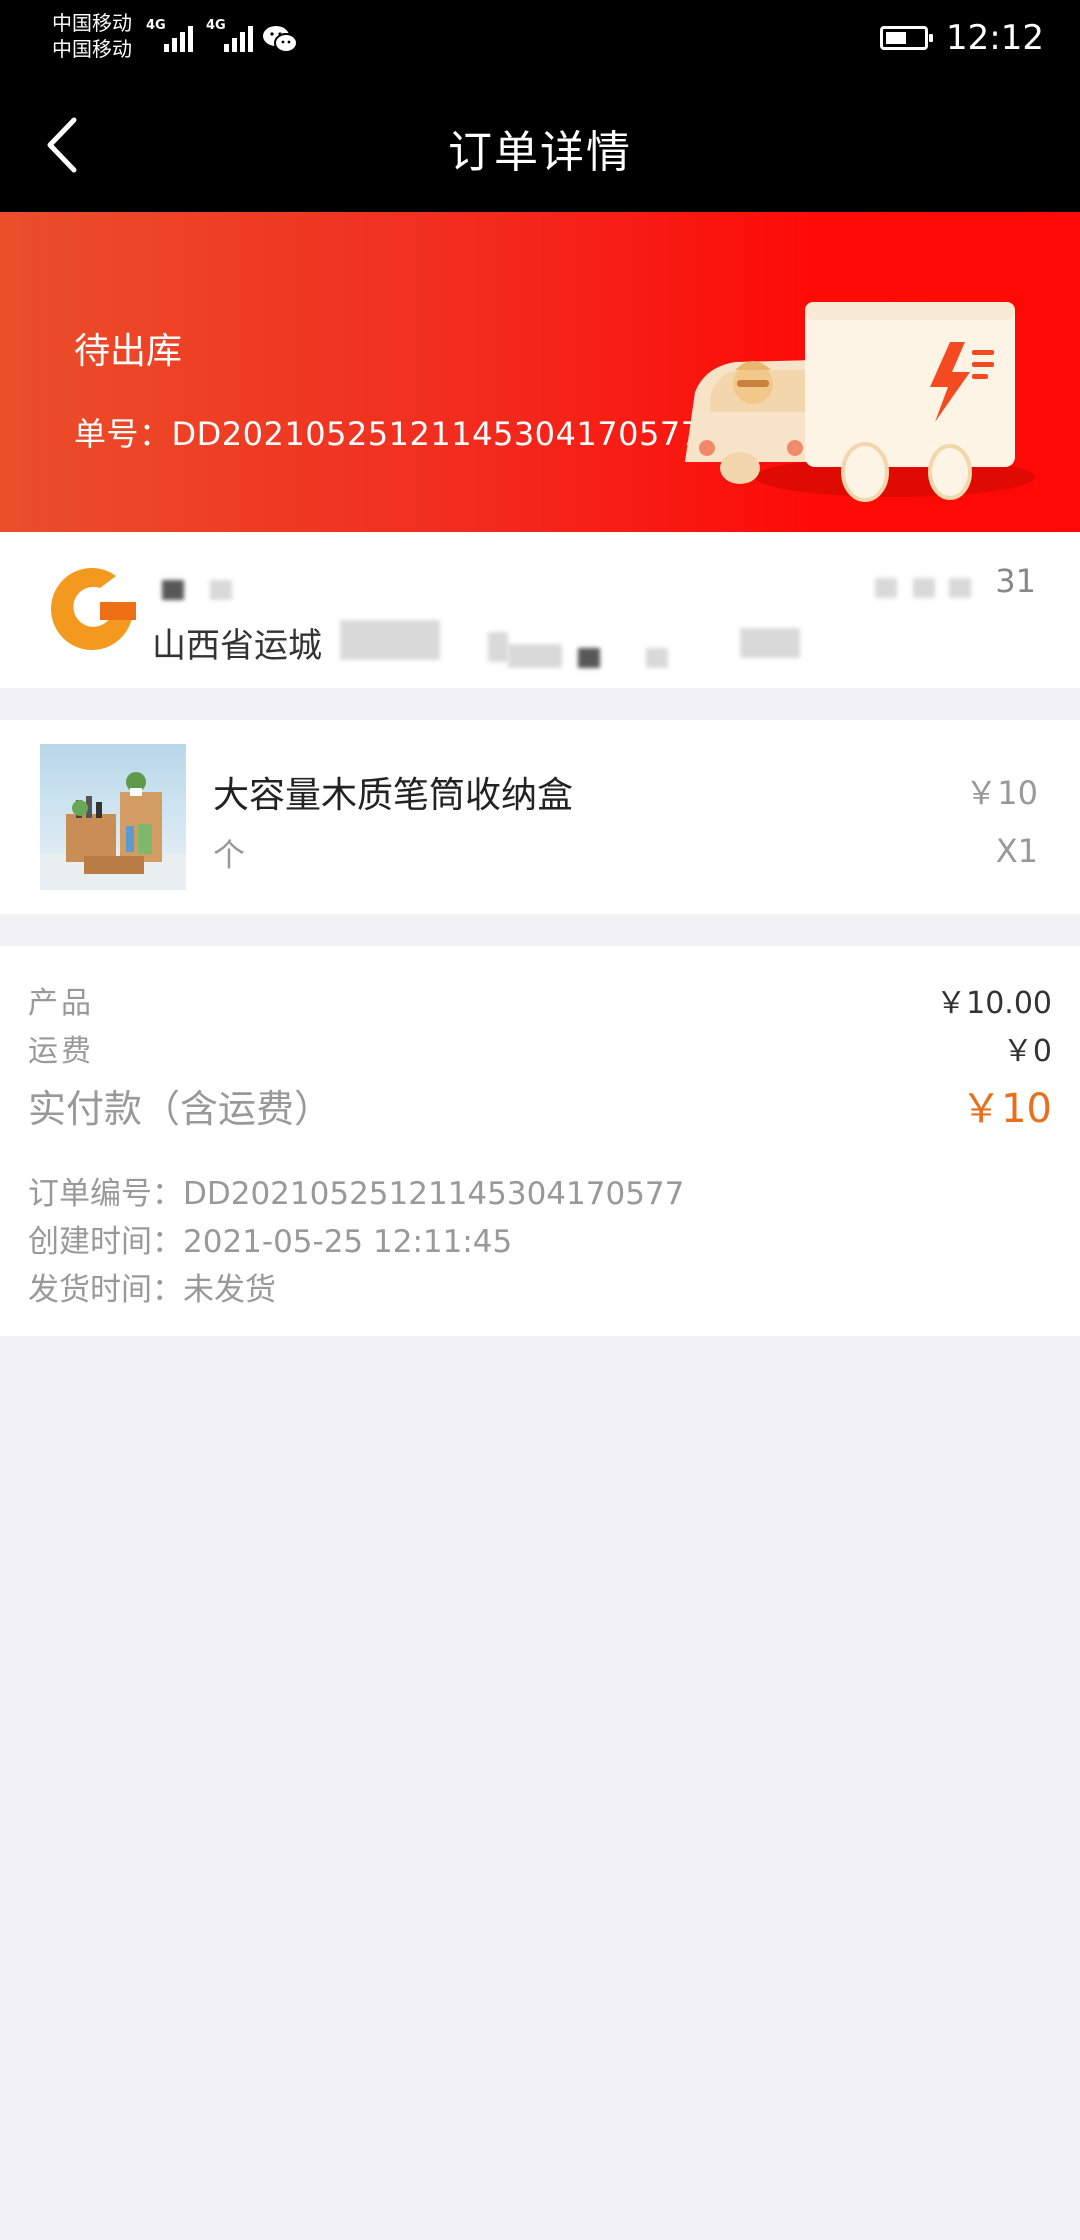 Image resolution: width=1080 pixels, height=2240 pixels. Describe the element at coordinates (540, 38) in the screenshot. I see `status-bar: 中国移动 中国移动 4G 4G 12:12` at that location.